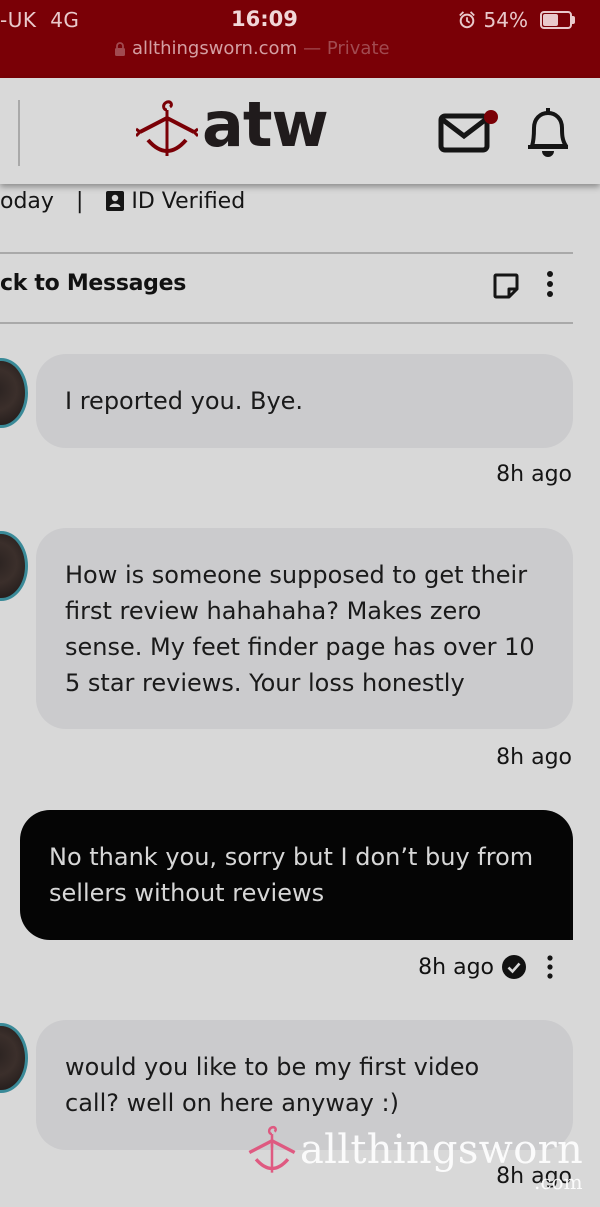  What do you see at coordinates (505, 20) in the screenshot?
I see `battery-percent: 54%` at bounding box center [505, 20].